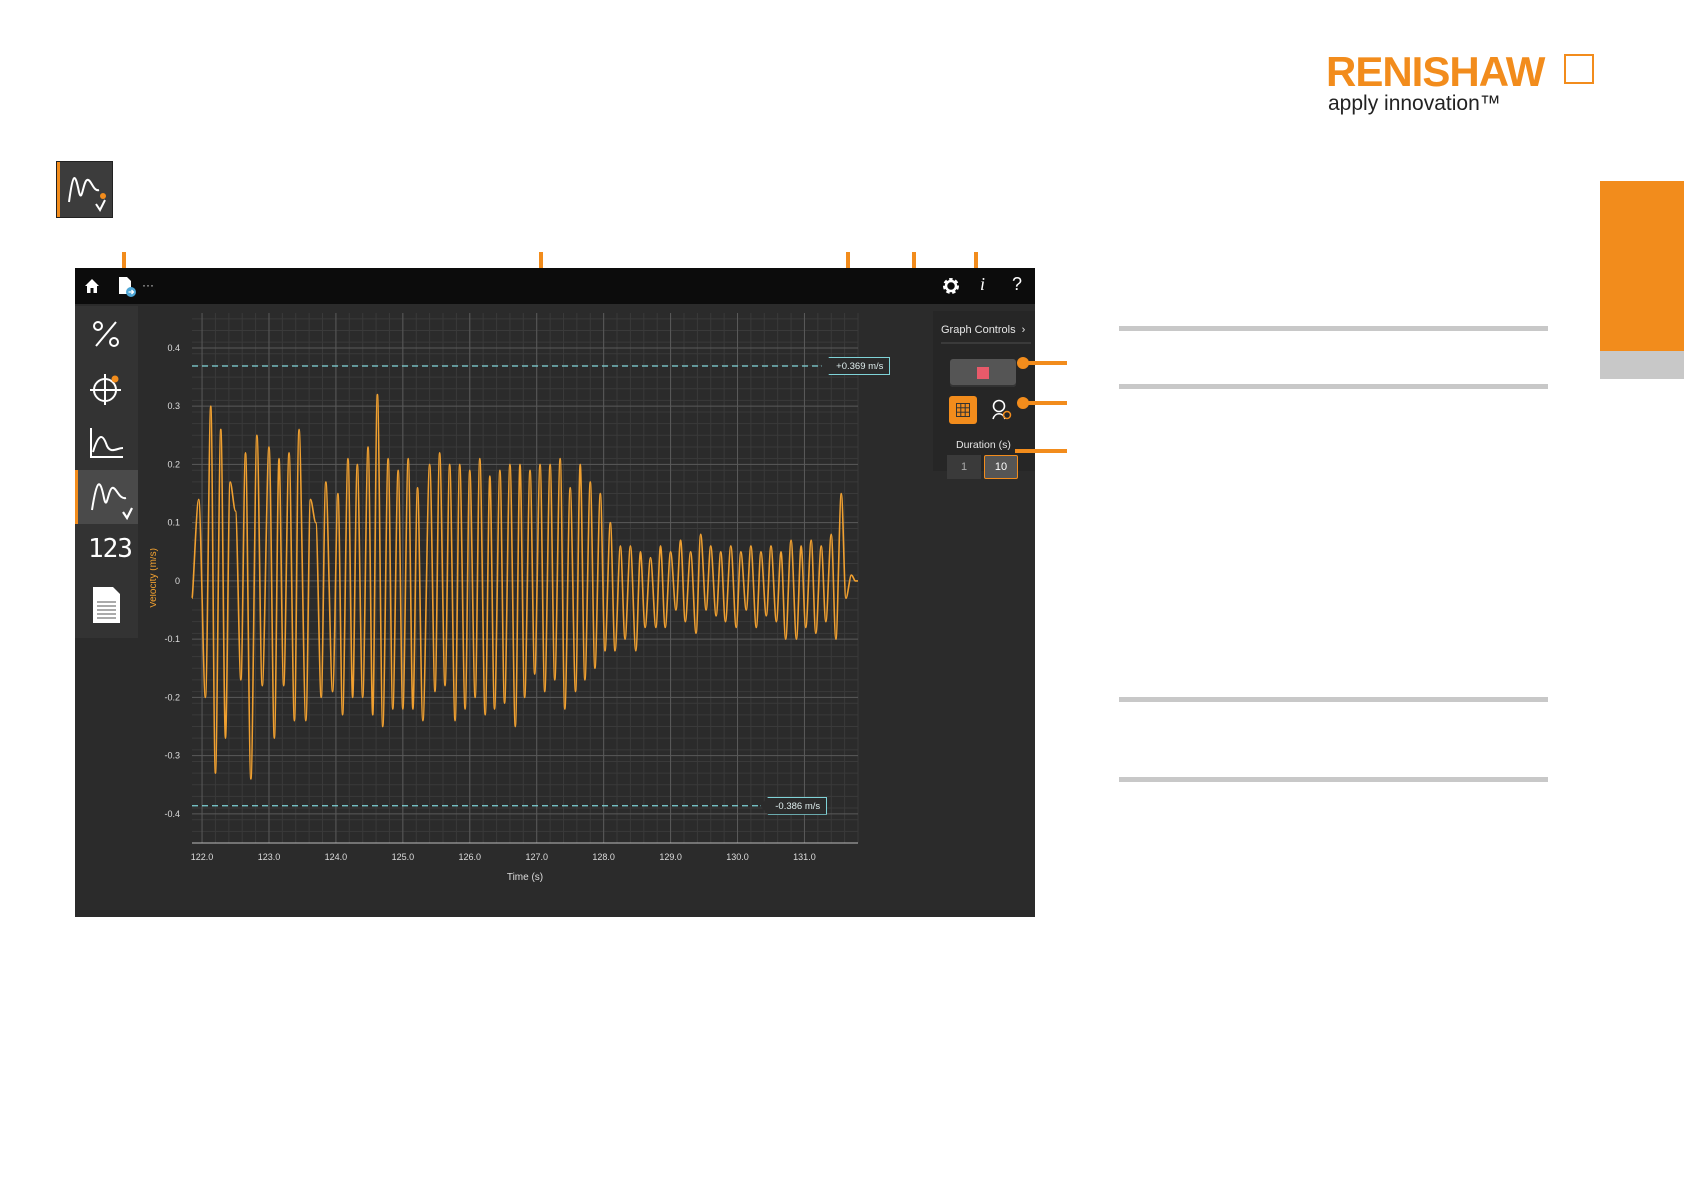 The image size is (1684, 1191). Describe the element at coordinates (148, 285) in the screenshot. I see `menu-more: ···` at that location.